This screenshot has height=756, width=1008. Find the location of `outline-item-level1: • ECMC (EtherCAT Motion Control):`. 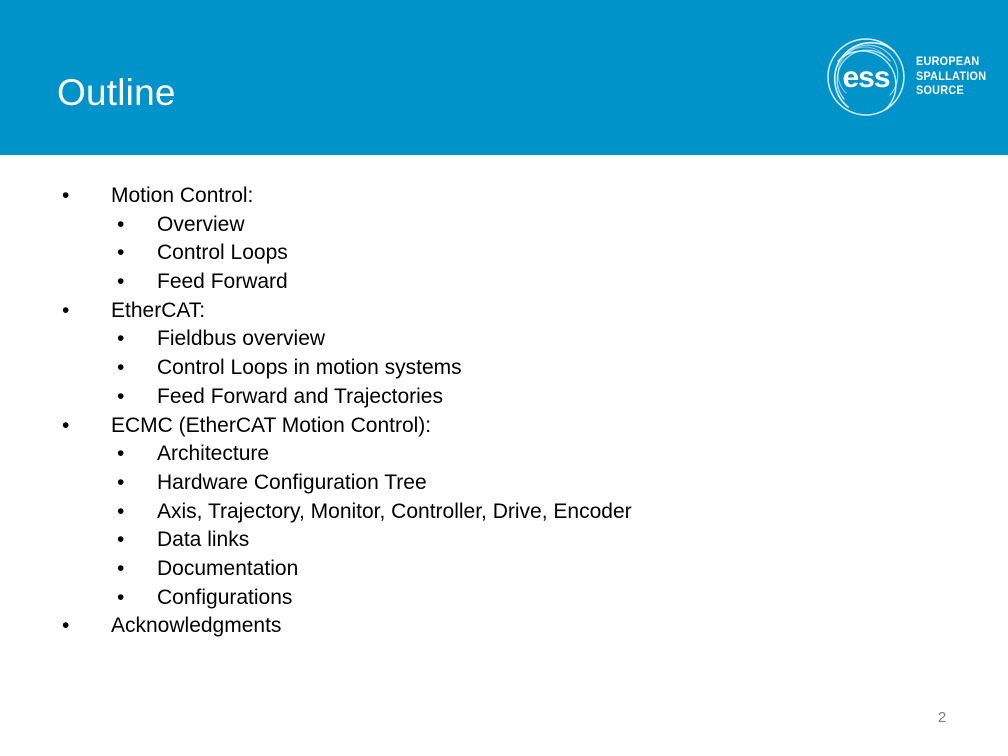

outline-item-level1: • ECMC (EtherCAT Motion Control): is located at coordinates (504, 426).